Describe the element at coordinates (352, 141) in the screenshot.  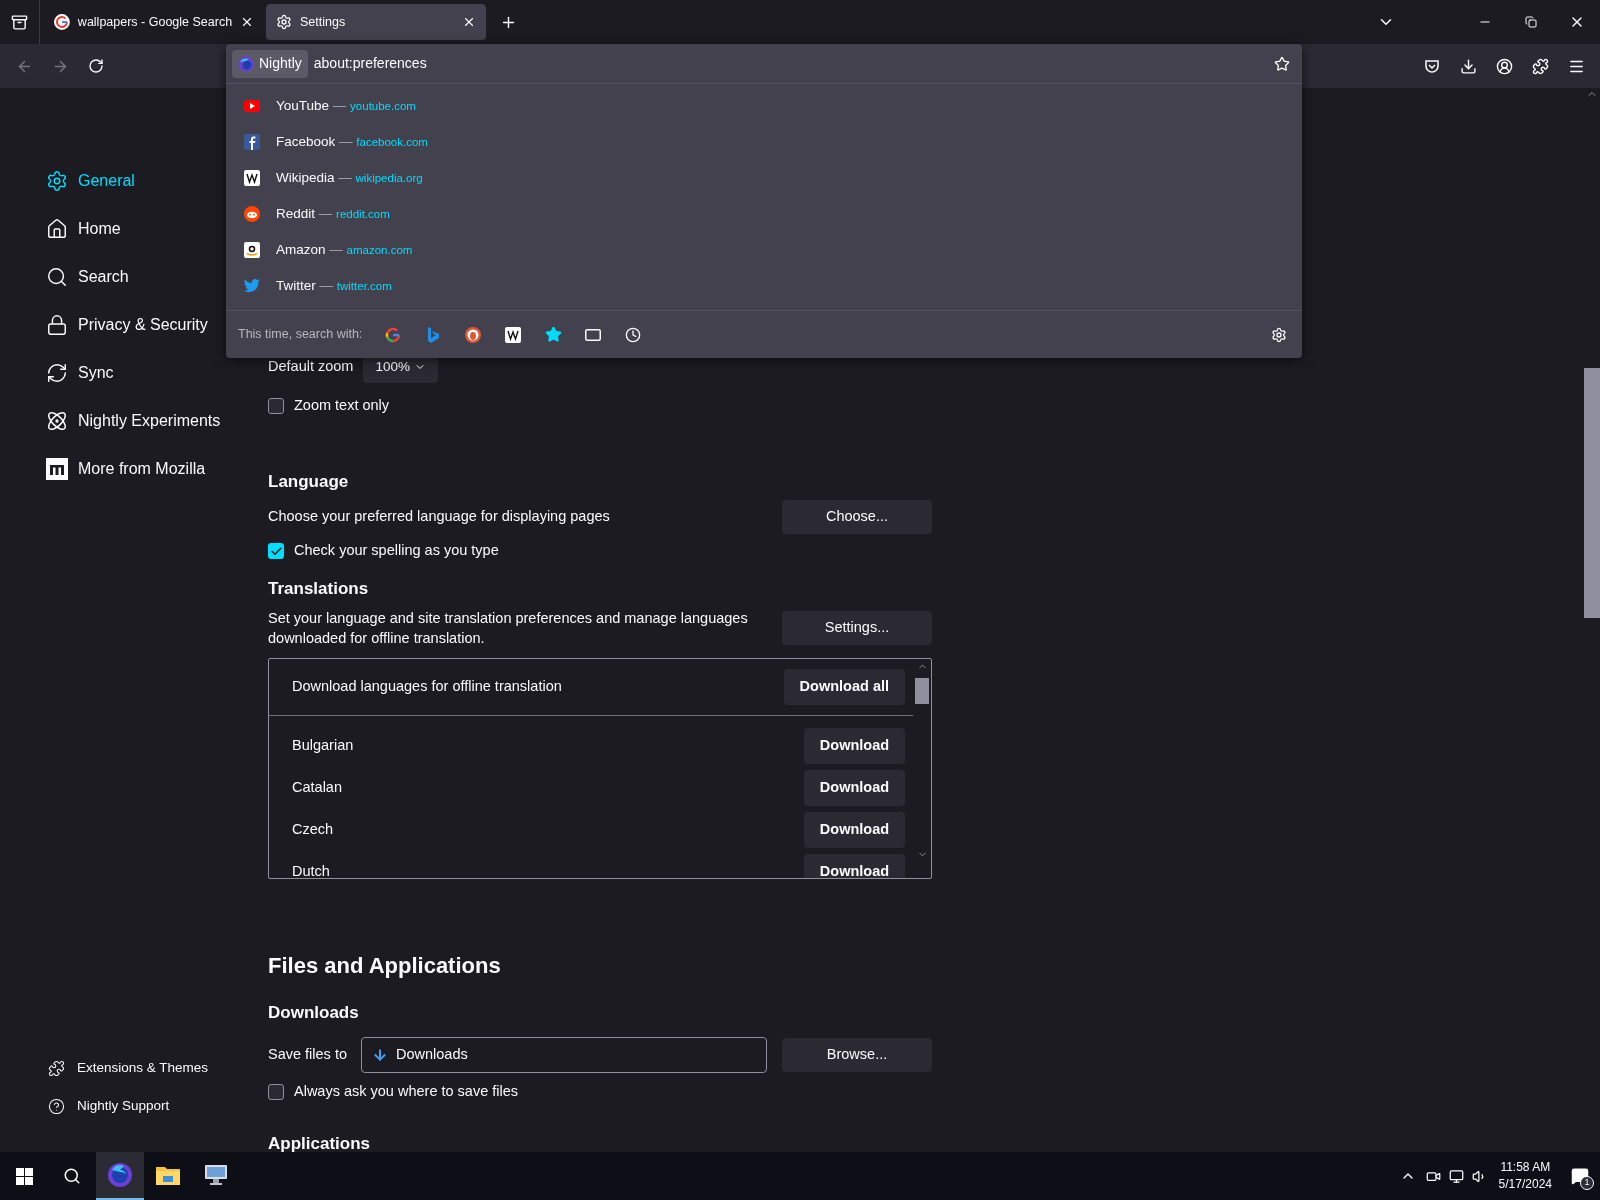
I see `suggestion-text: Facebook — facebook.com` at that location.